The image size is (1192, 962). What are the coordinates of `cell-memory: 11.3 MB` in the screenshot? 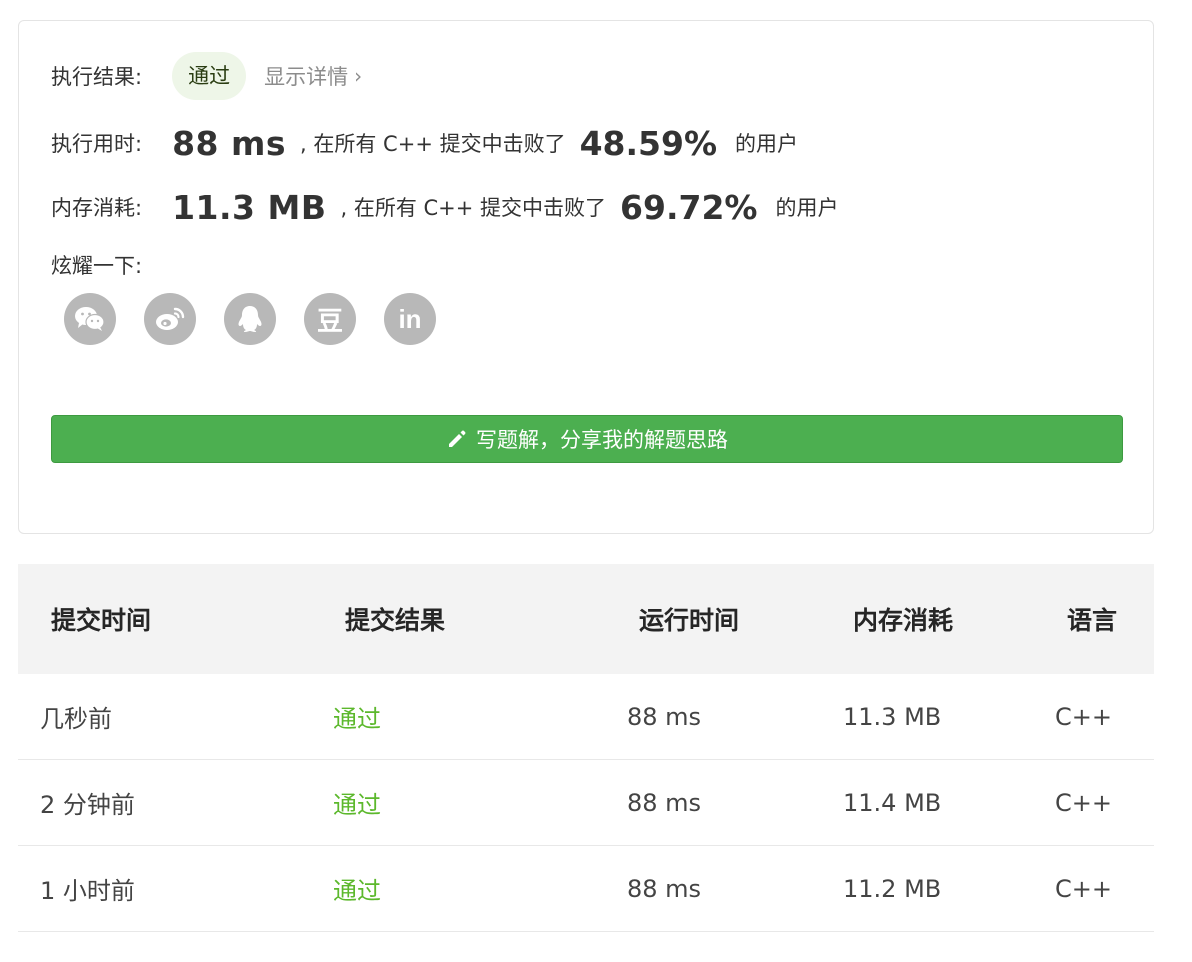 It's located at (892, 716).